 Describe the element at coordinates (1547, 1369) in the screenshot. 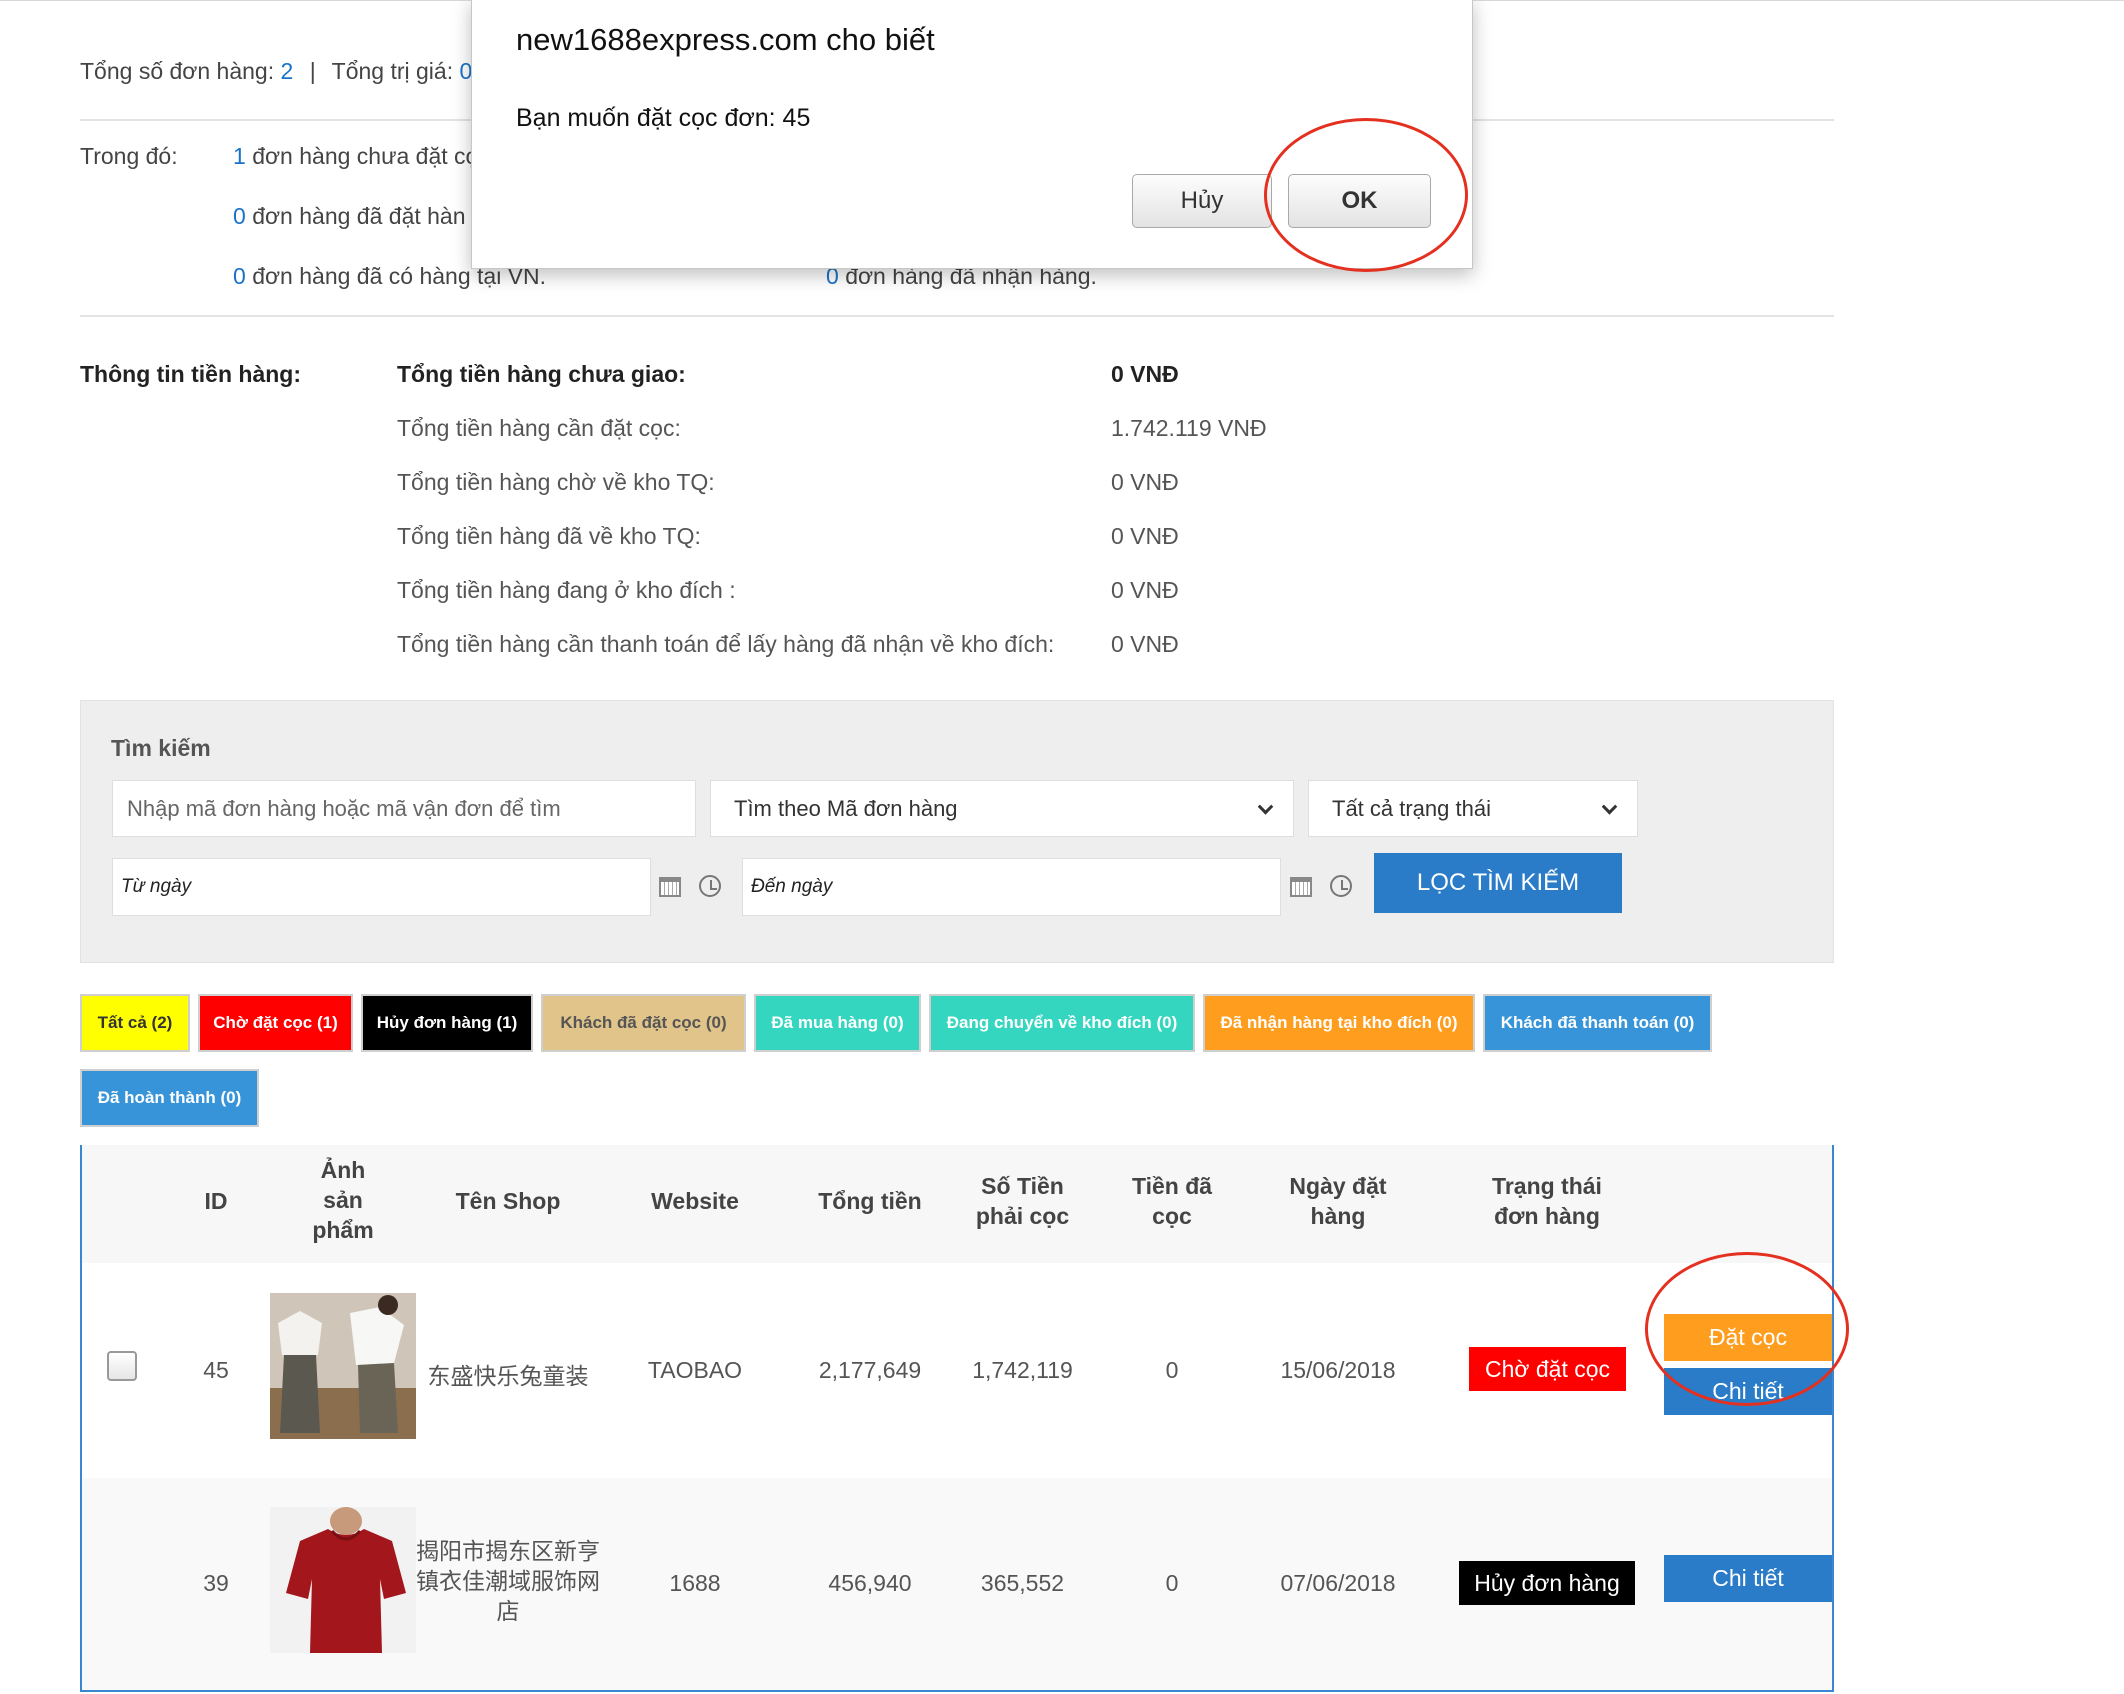

I see `status-badge: Chờ đặt cọc` at that location.